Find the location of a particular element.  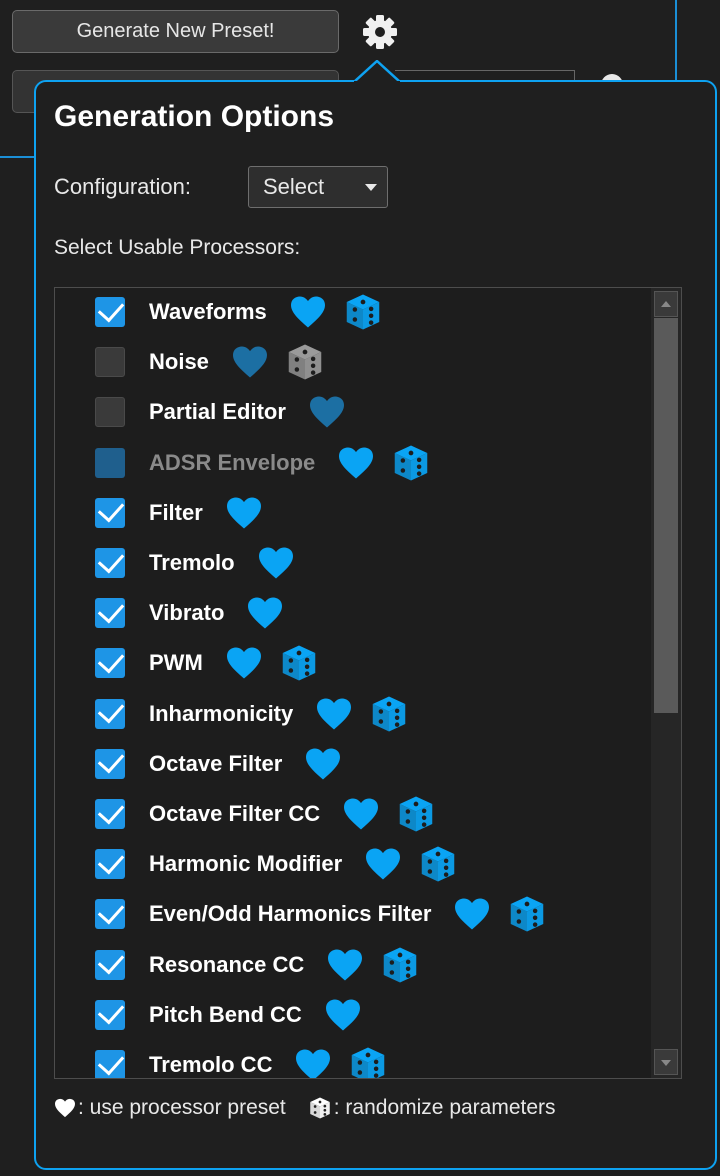

processor-row: PWM is located at coordinates (207, 663).